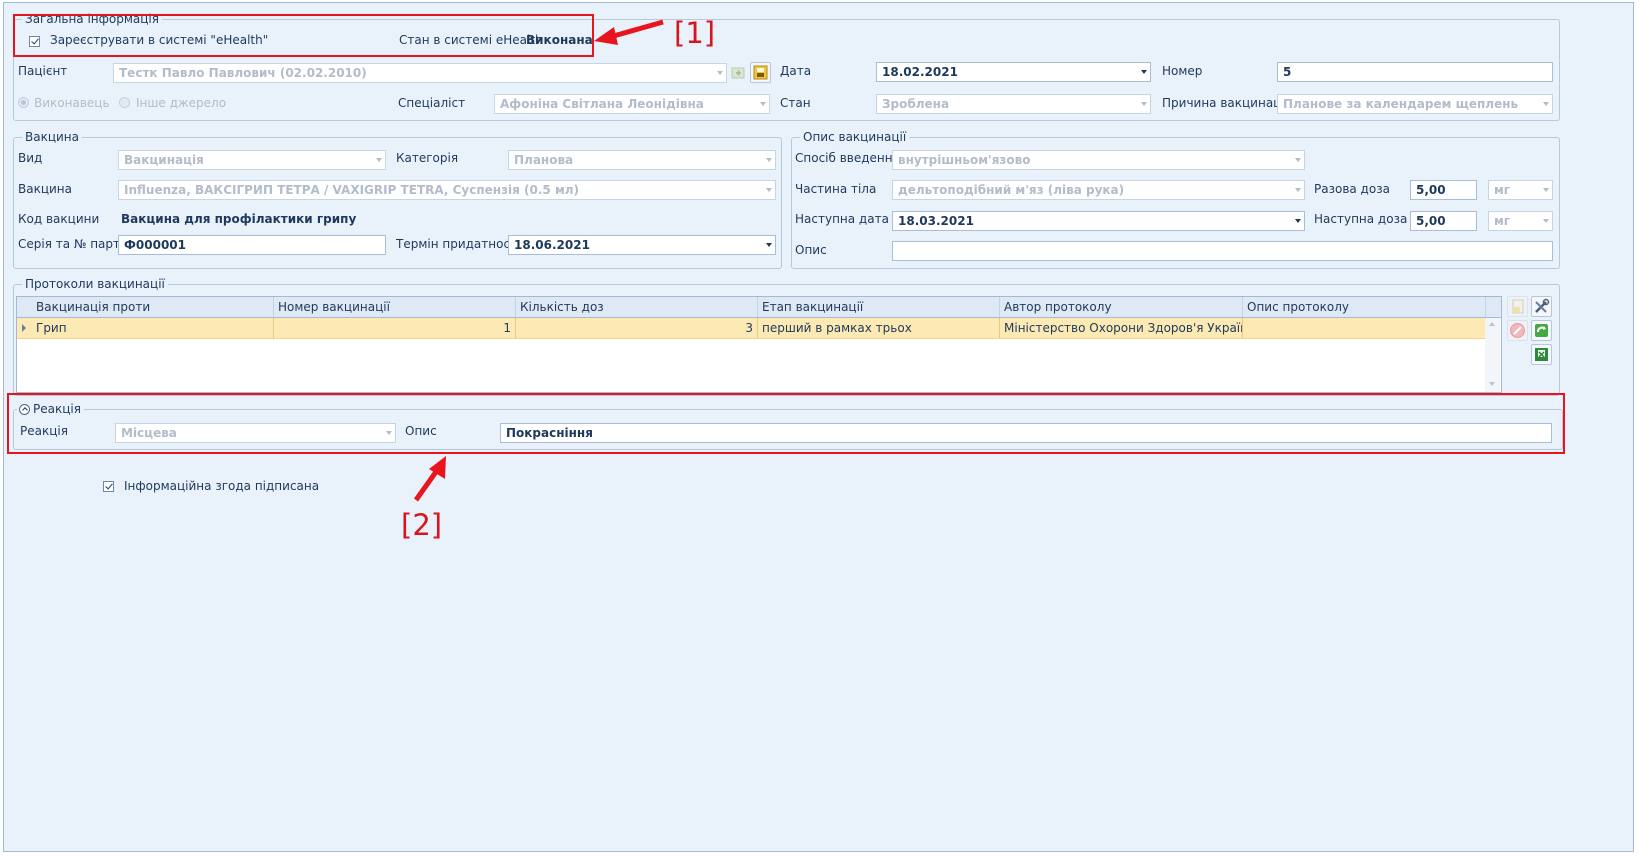 The width and height of the screenshot is (1639, 857). What do you see at coordinates (427, 158) in the screenshot?
I see `category-label: Категорія` at bounding box center [427, 158].